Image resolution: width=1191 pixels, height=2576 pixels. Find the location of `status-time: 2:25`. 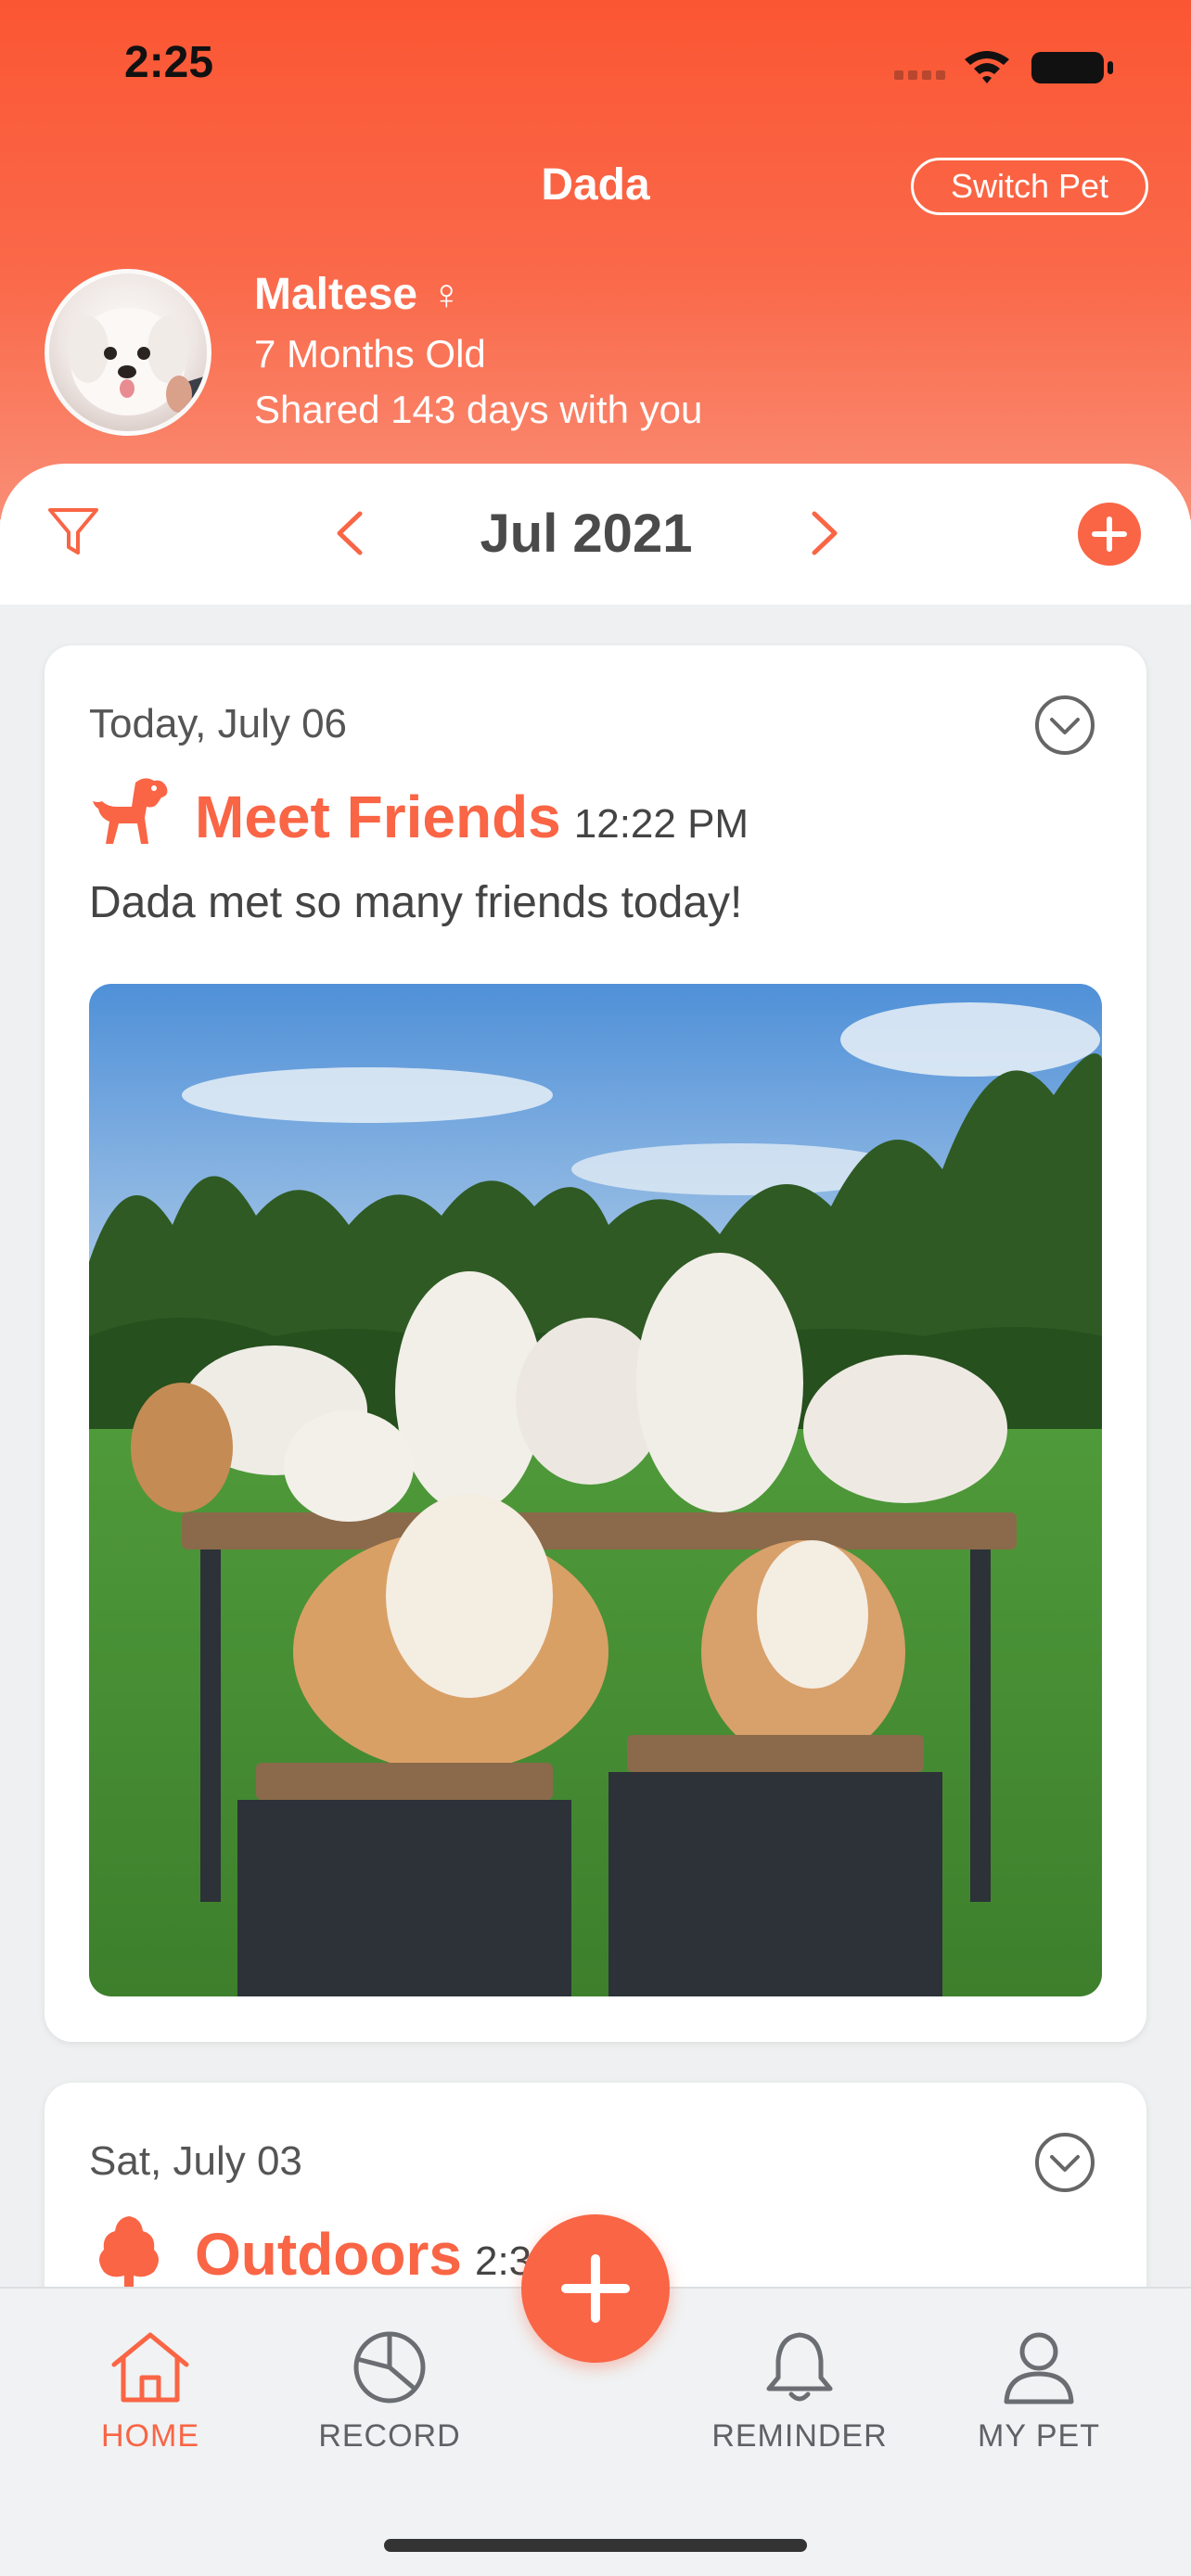

status-time: 2:25 is located at coordinates (169, 62).